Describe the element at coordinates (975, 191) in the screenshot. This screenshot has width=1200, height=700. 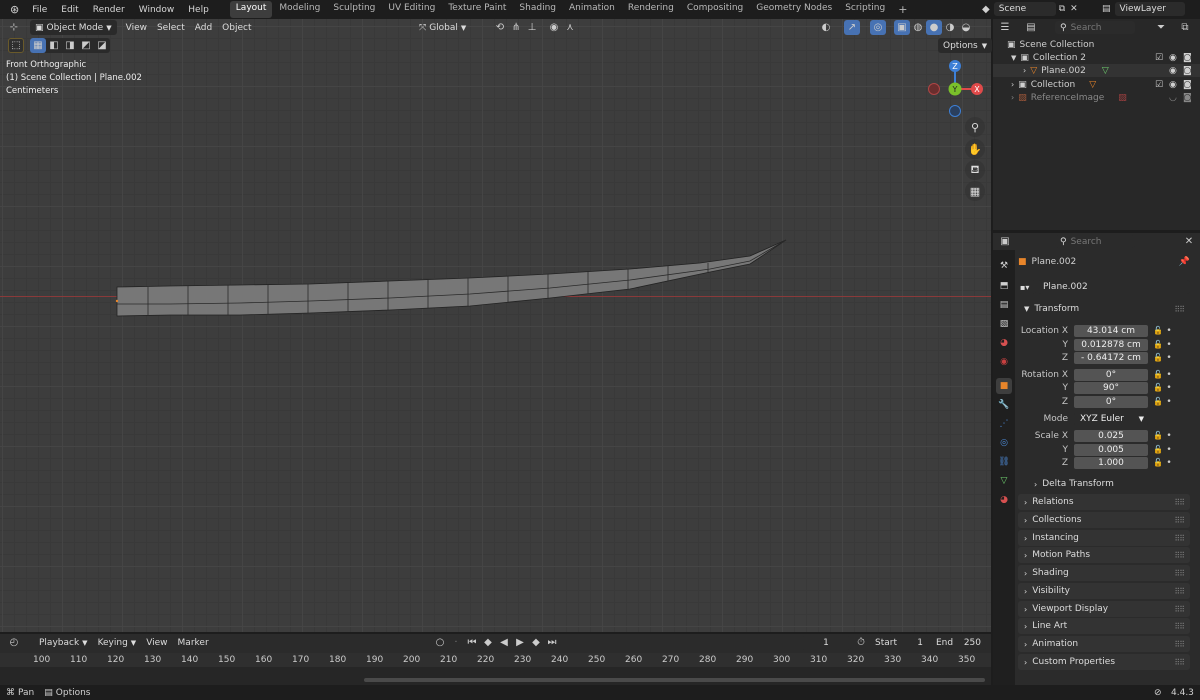
I see `perspective-grid-icon: ▦` at that location.